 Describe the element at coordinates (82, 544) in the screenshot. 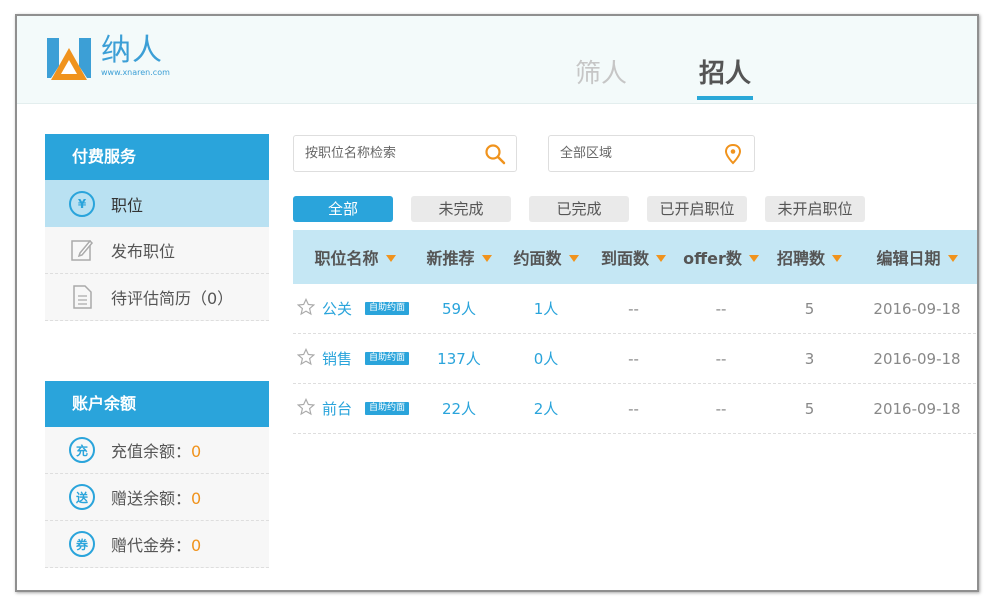

I see `voucher-icon: 券` at that location.